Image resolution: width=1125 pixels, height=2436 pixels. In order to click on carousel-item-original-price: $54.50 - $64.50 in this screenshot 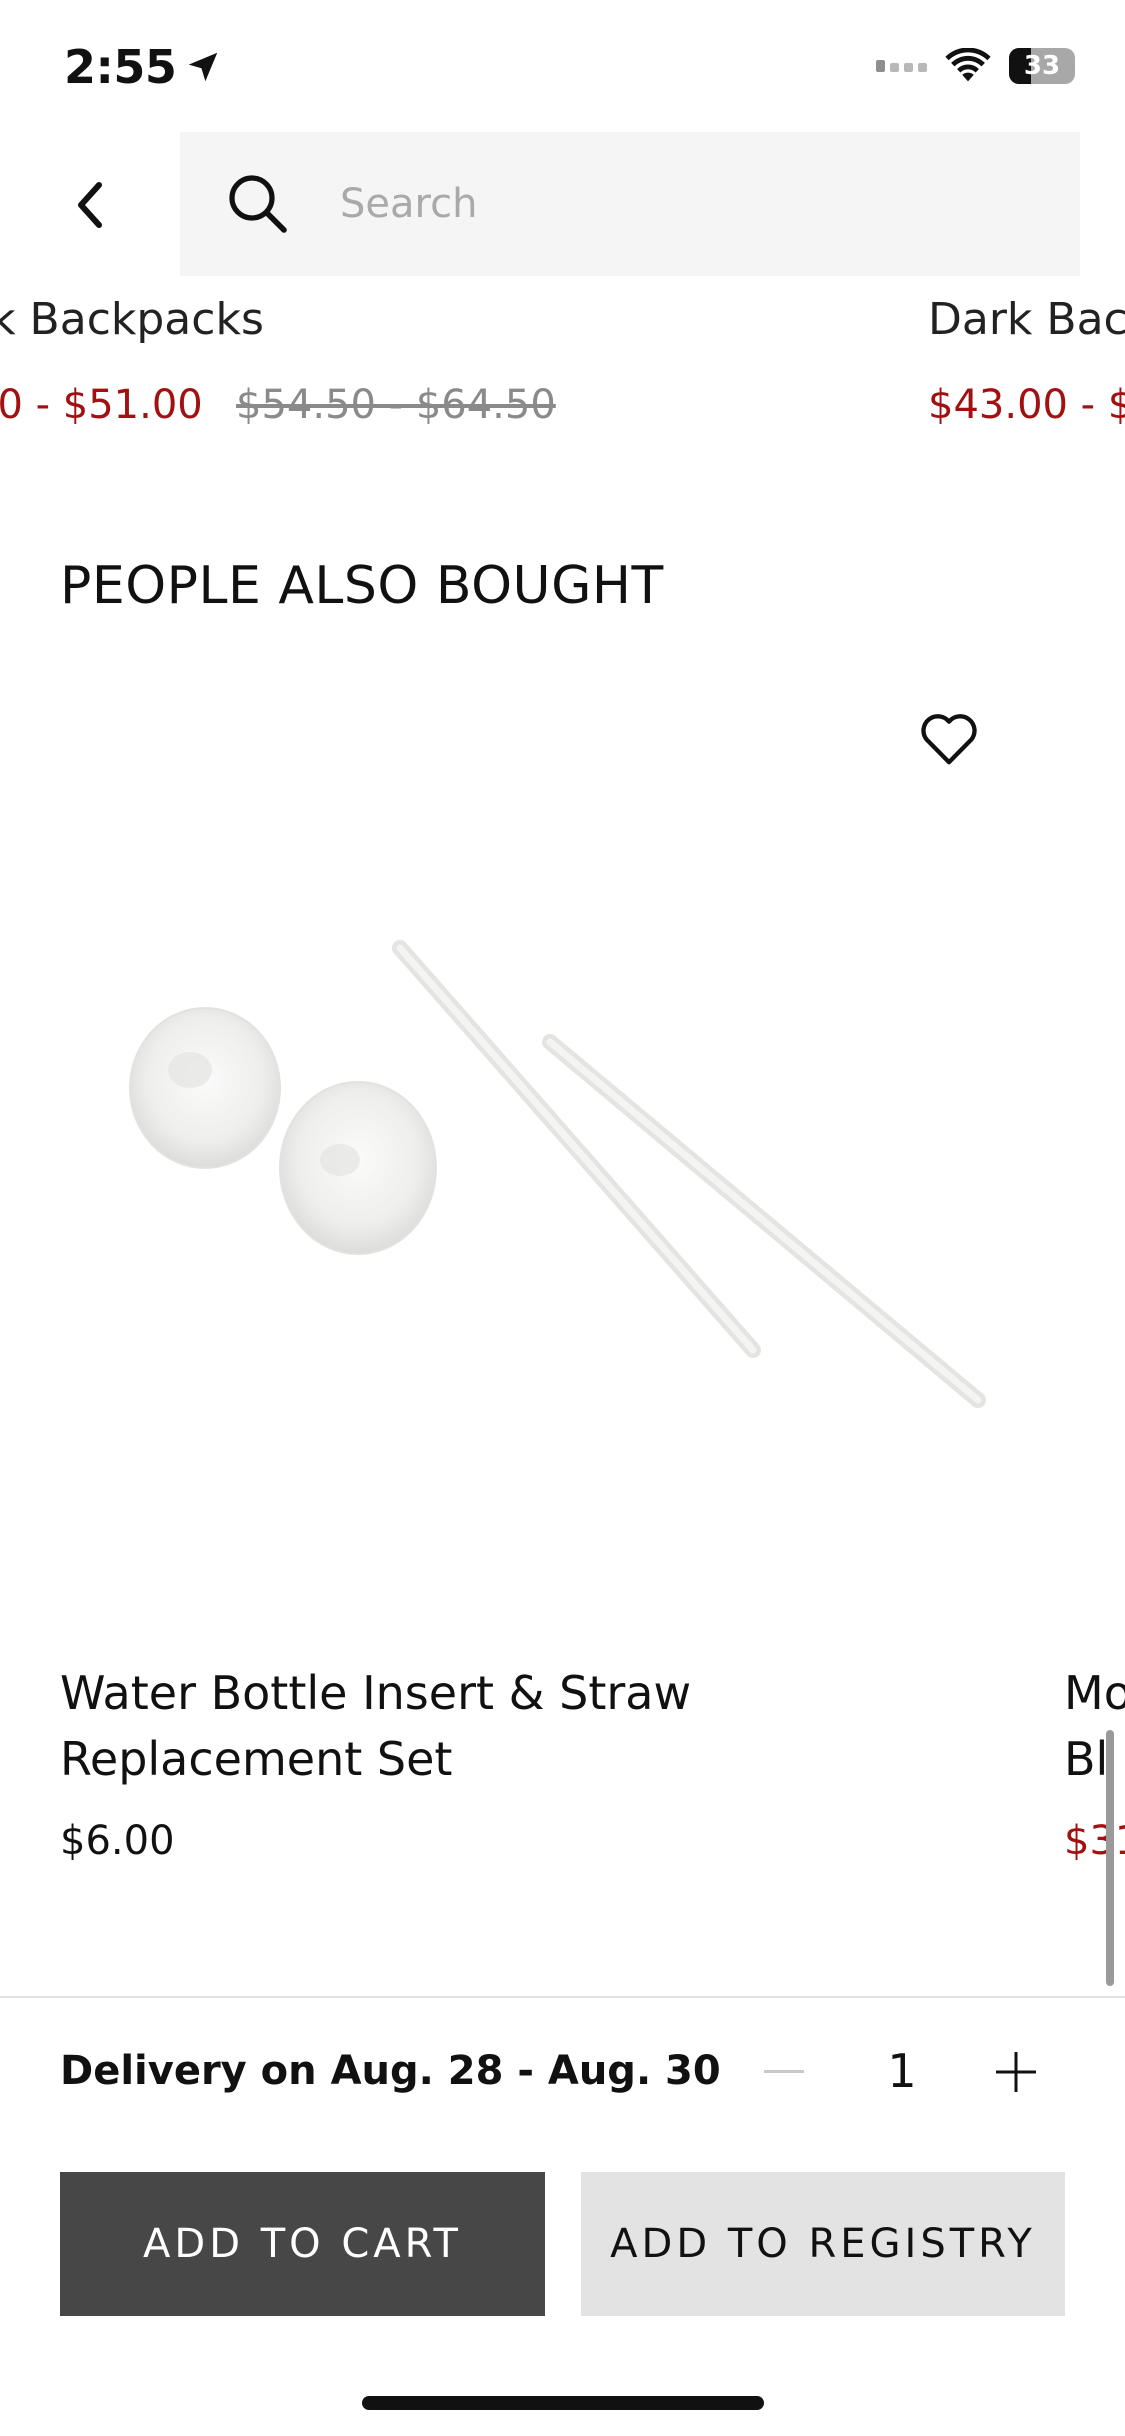, I will do `click(396, 405)`.